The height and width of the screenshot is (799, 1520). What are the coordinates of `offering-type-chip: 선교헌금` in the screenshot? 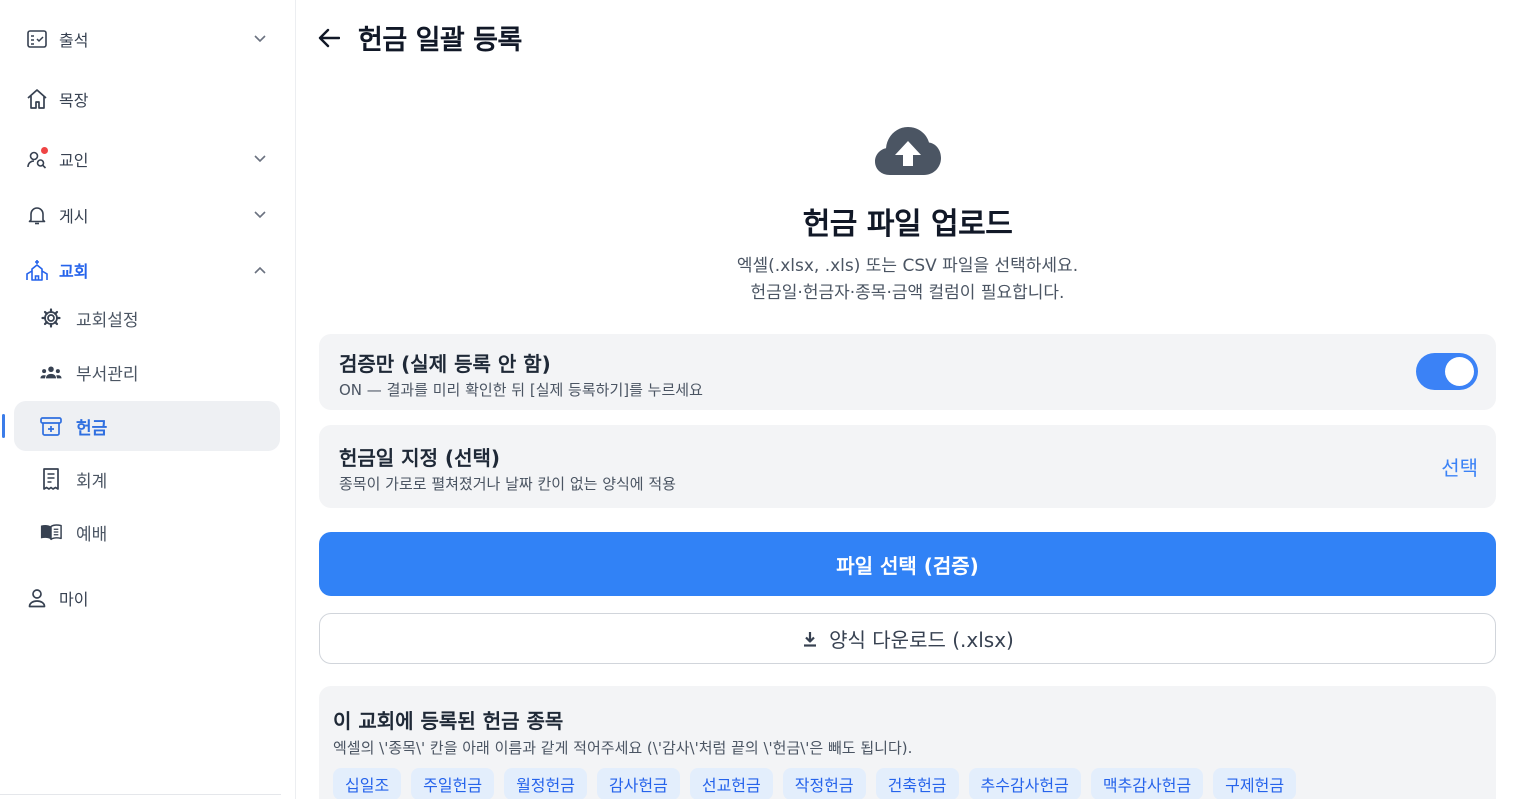 It's located at (731, 783).